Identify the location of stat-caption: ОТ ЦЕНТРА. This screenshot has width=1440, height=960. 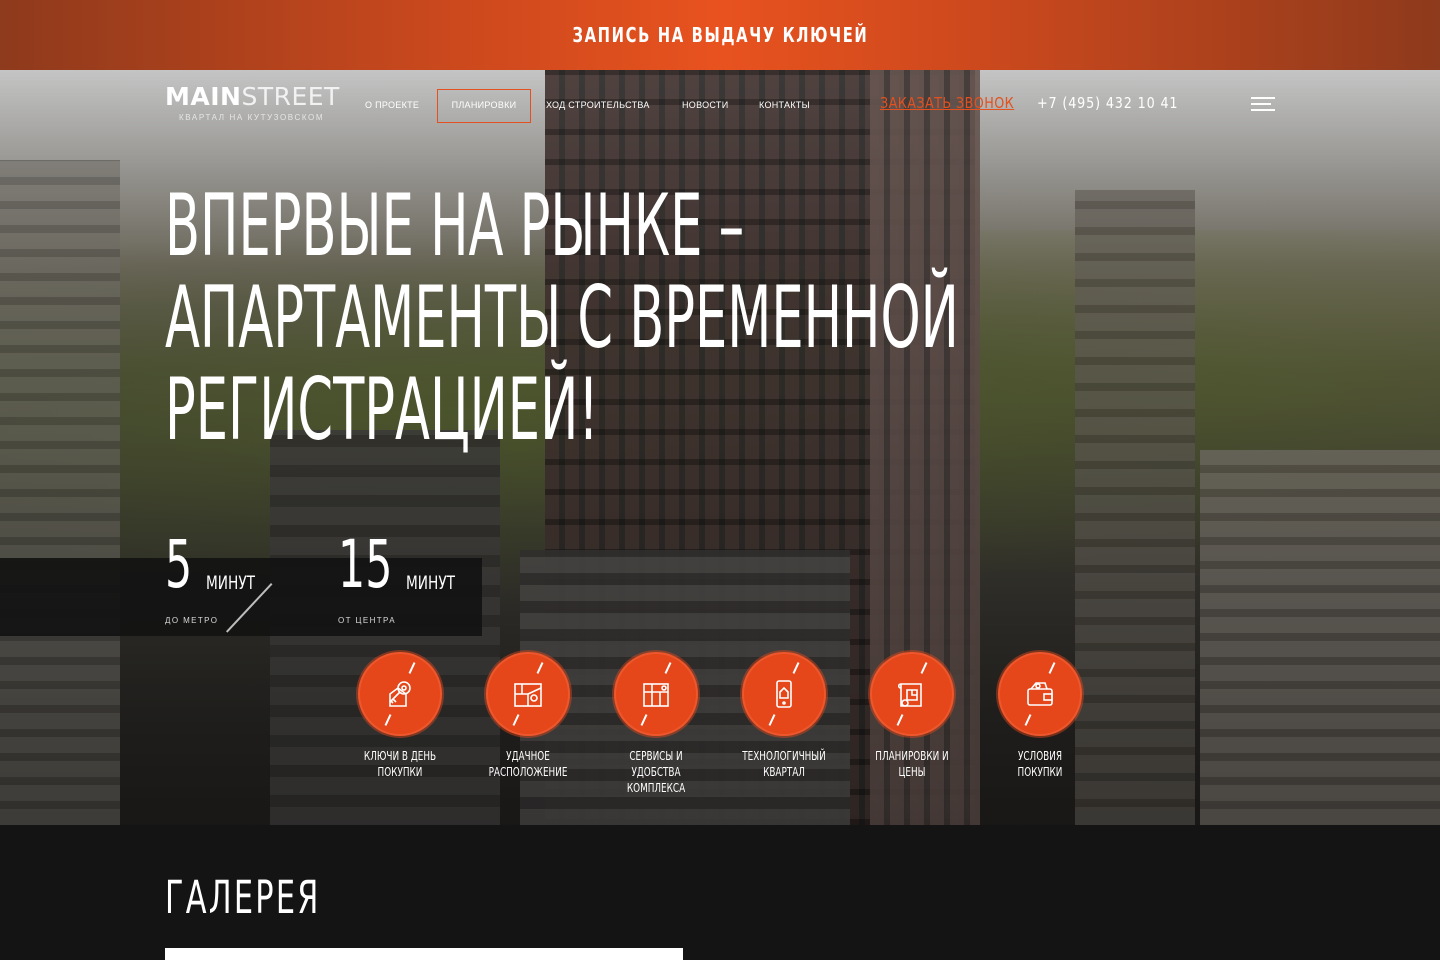
(367, 620).